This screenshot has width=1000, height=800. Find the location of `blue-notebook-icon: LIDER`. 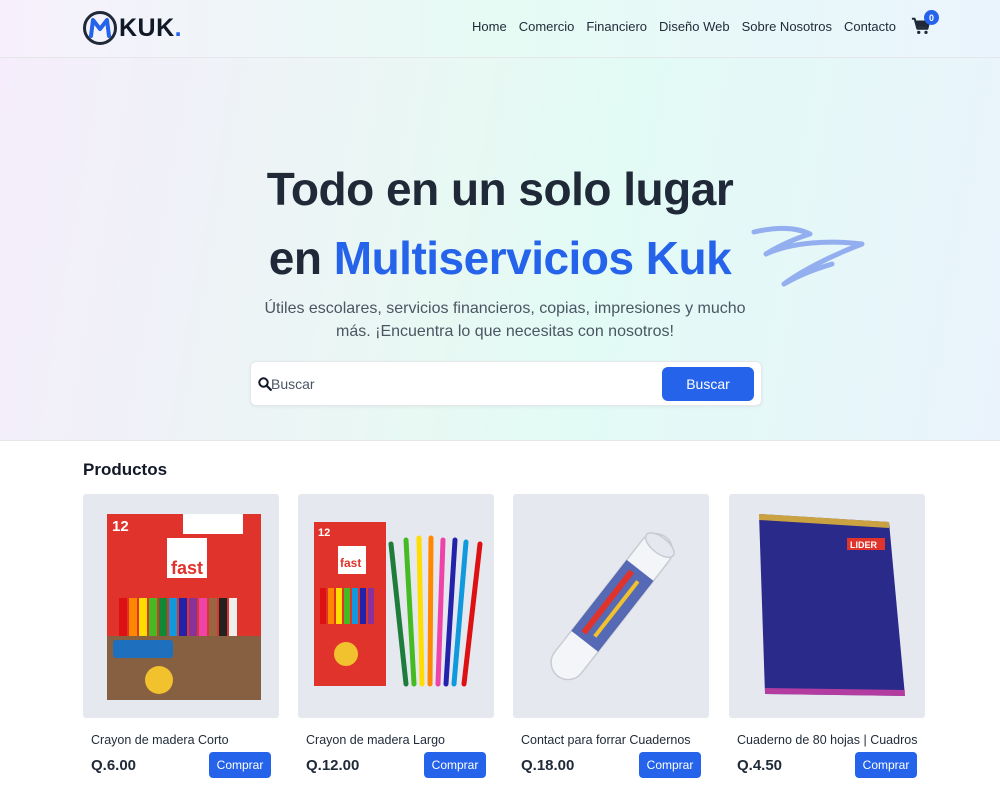

blue-notebook-icon: LIDER is located at coordinates (832, 605).